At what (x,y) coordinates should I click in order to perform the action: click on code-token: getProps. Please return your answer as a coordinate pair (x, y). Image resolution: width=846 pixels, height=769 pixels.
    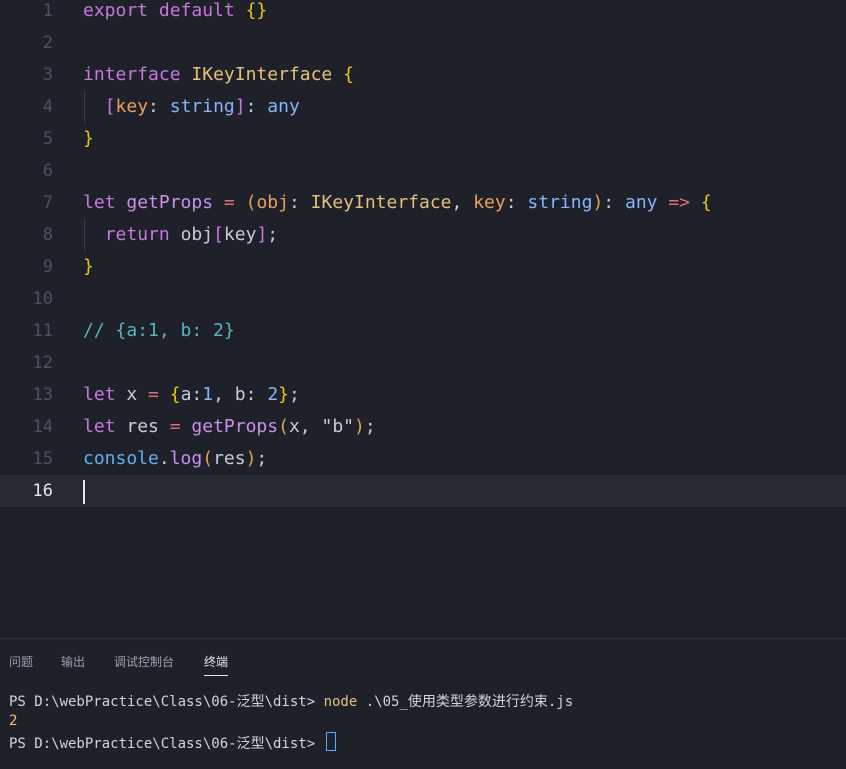
    Looking at the image, I should click on (170, 202).